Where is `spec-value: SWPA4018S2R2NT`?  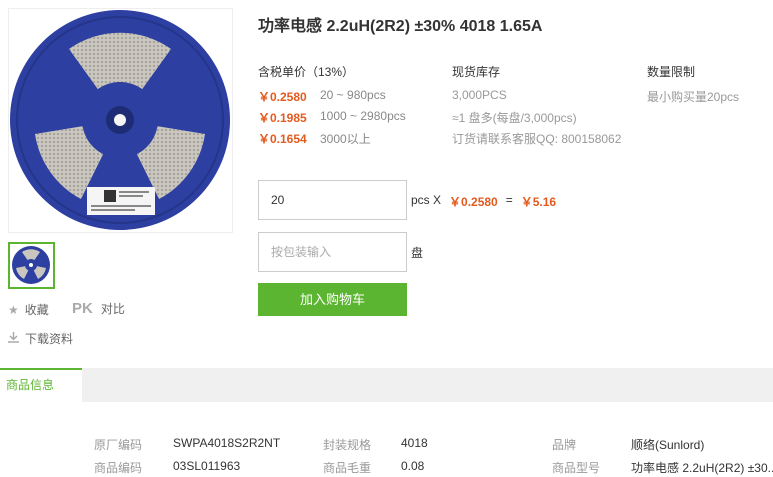
spec-value: SWPA4018S2R2NT is located at coordinates (227, 443).